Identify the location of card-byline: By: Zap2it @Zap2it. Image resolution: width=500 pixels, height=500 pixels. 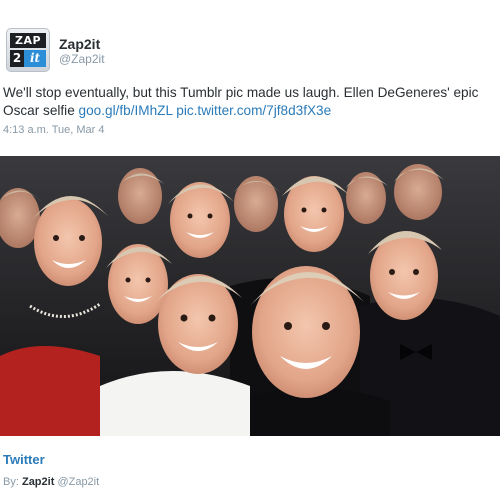
(51, 482).